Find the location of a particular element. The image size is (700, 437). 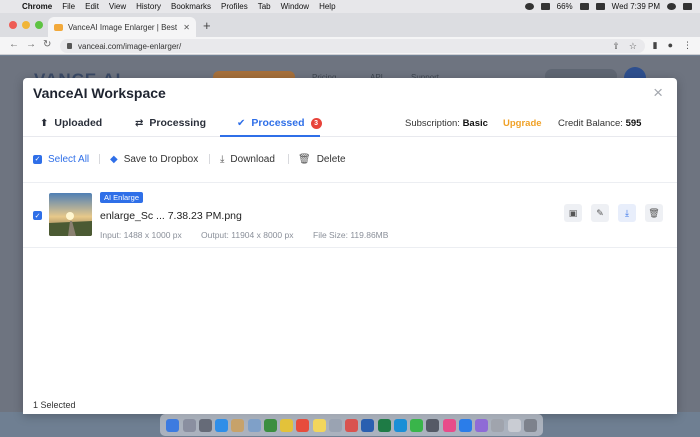

new-tab-icon: + is located at coordinates (207, 25).